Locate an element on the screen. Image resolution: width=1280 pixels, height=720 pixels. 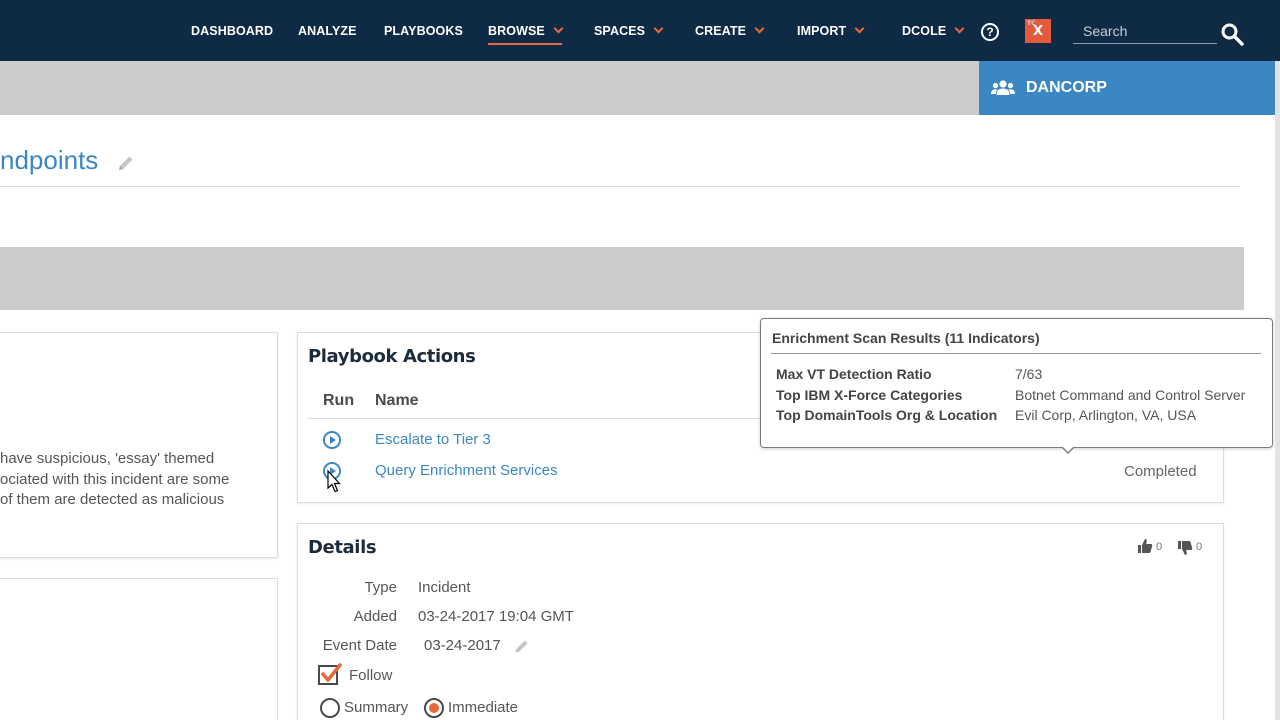
playbook-link-escalate: Escalate to Tier 3 is located at coordinates (433, 439).